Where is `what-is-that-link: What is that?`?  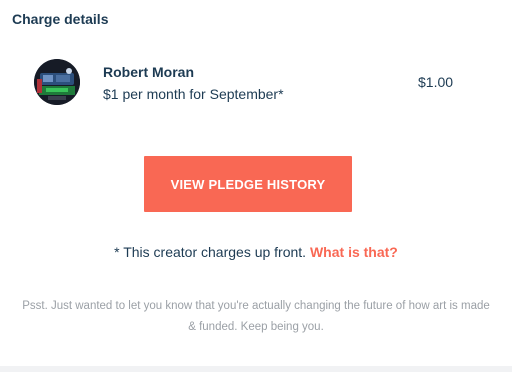 what-is-that-link: What is that? is located at coordinates (354, 252).